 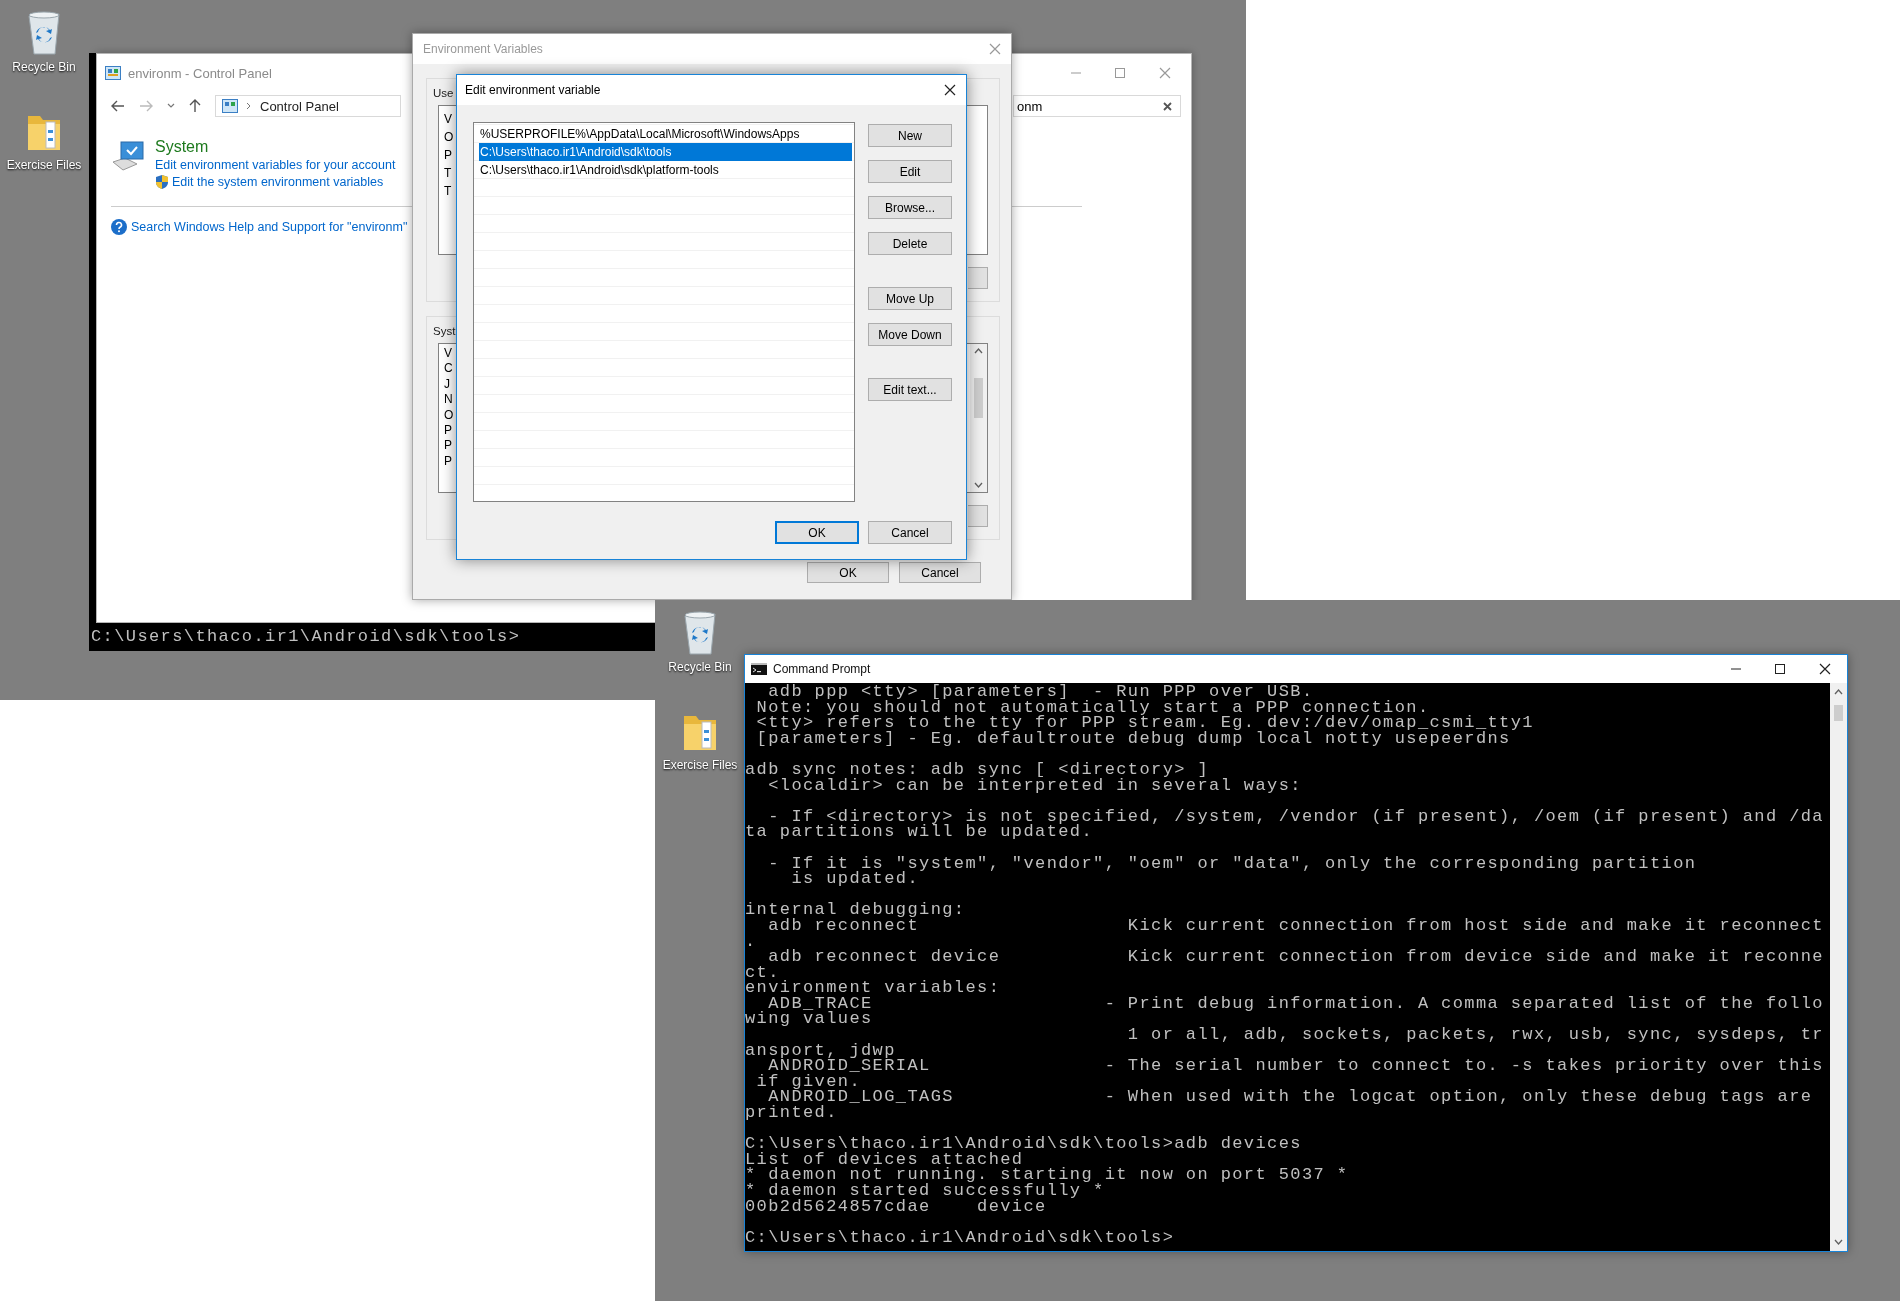 What do you see at coordinates (299, 106) in the screenshot?
I see `address-text: Control Panel` at bounding box center [299, 106].